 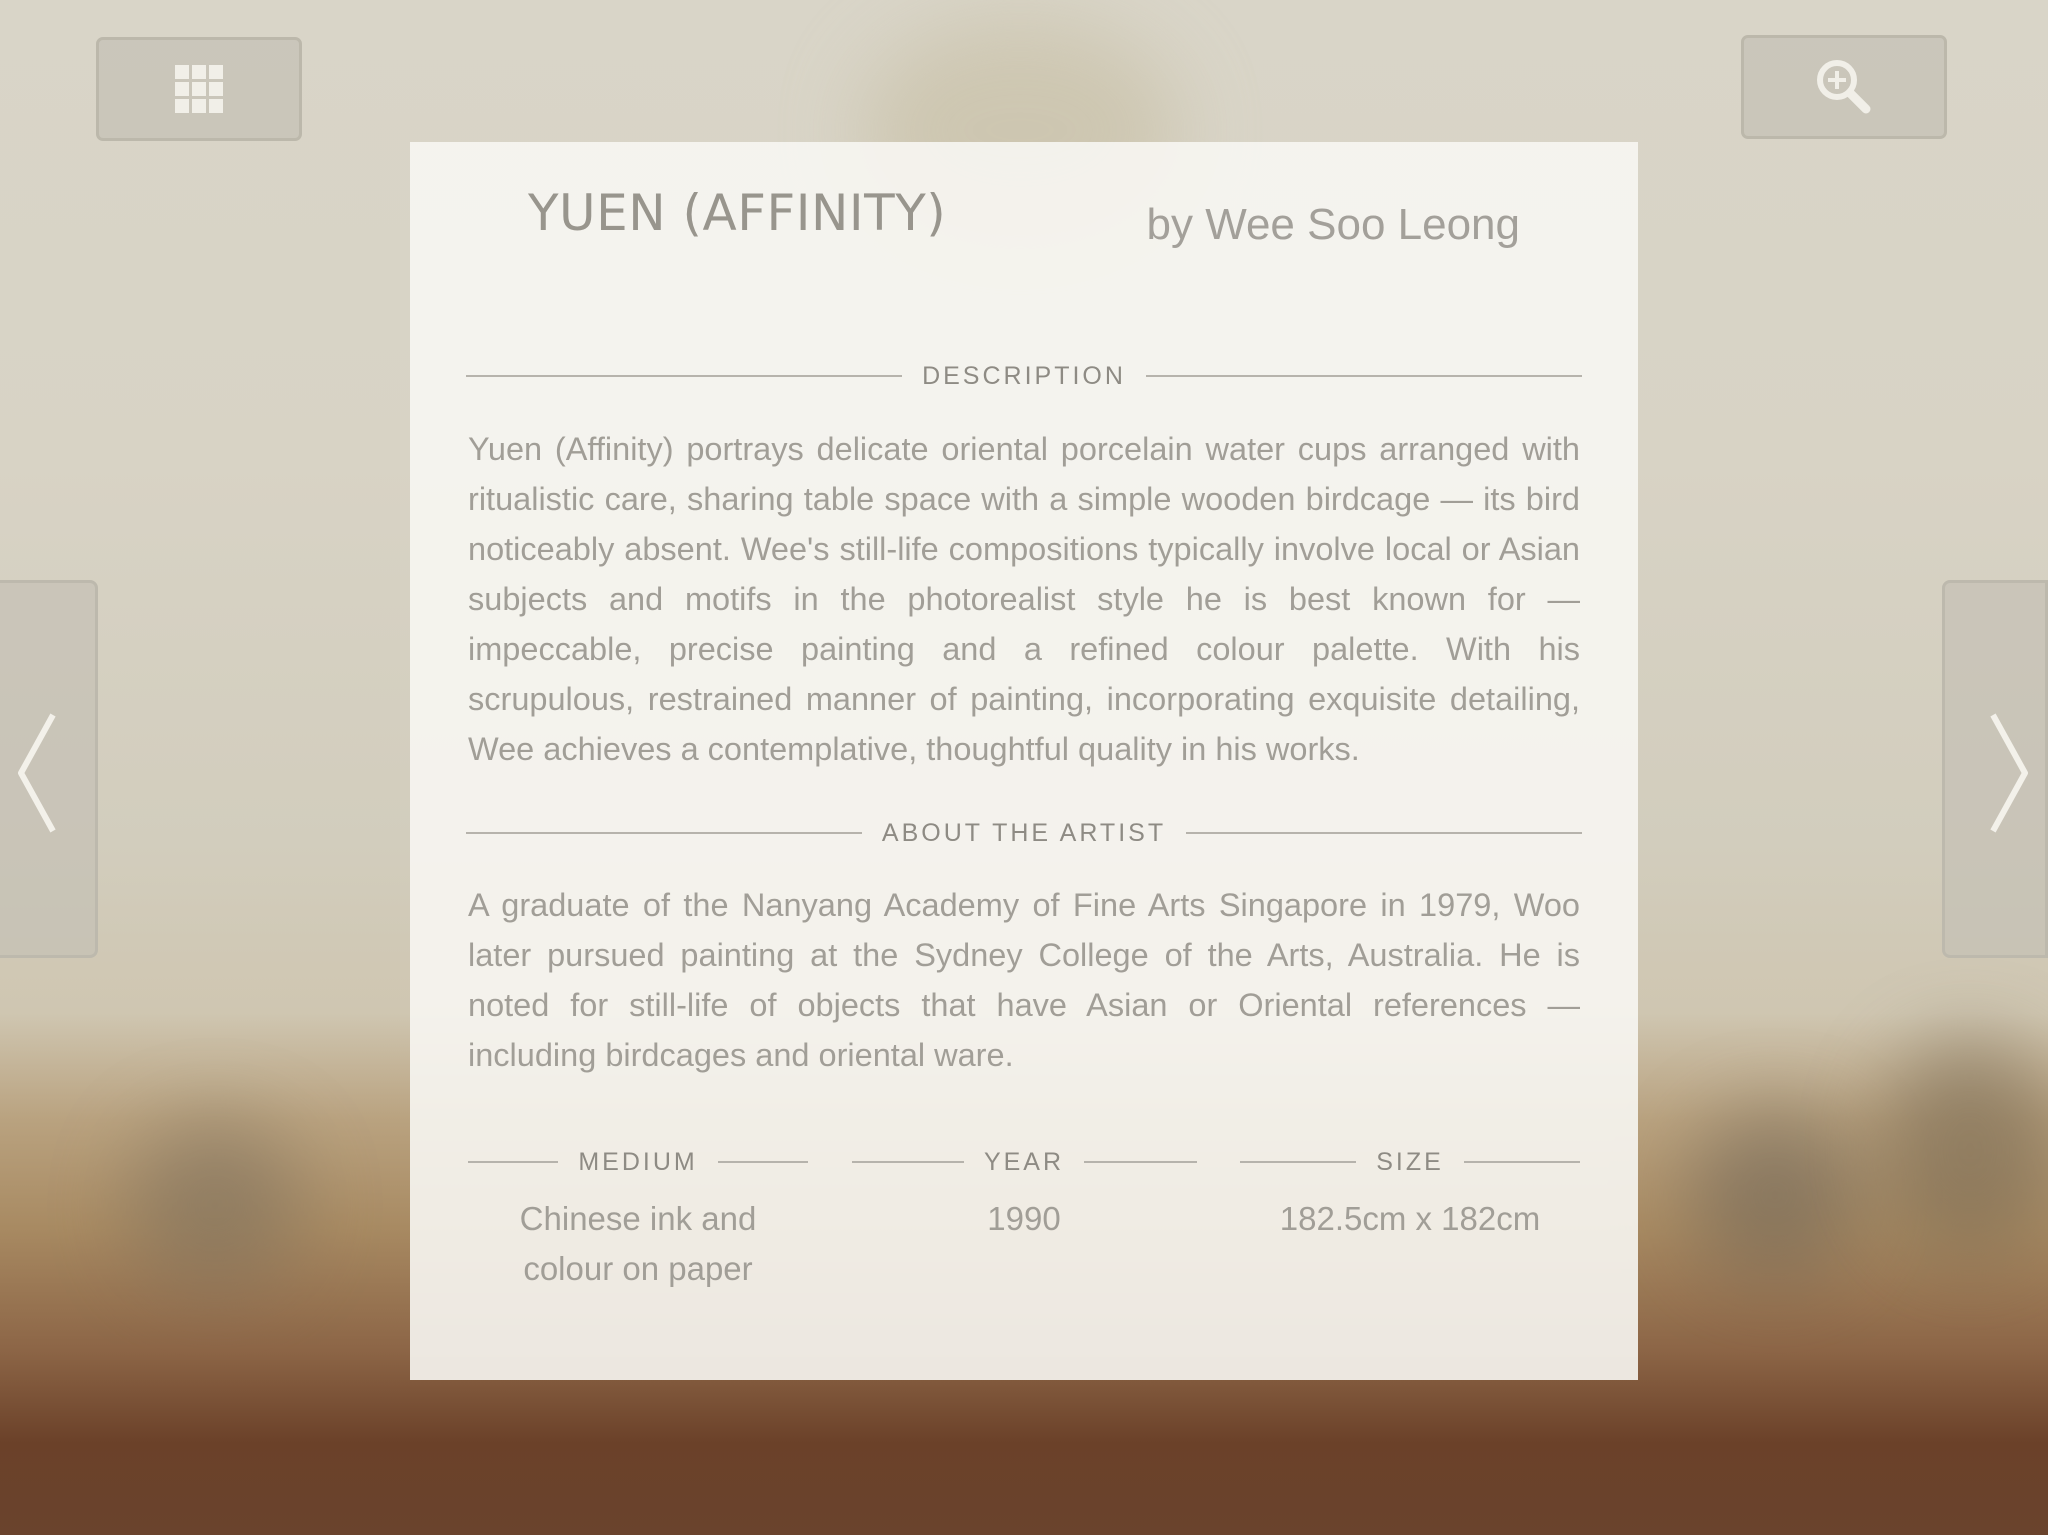 I want to click on grid-icon, so click(x=199, y=89).